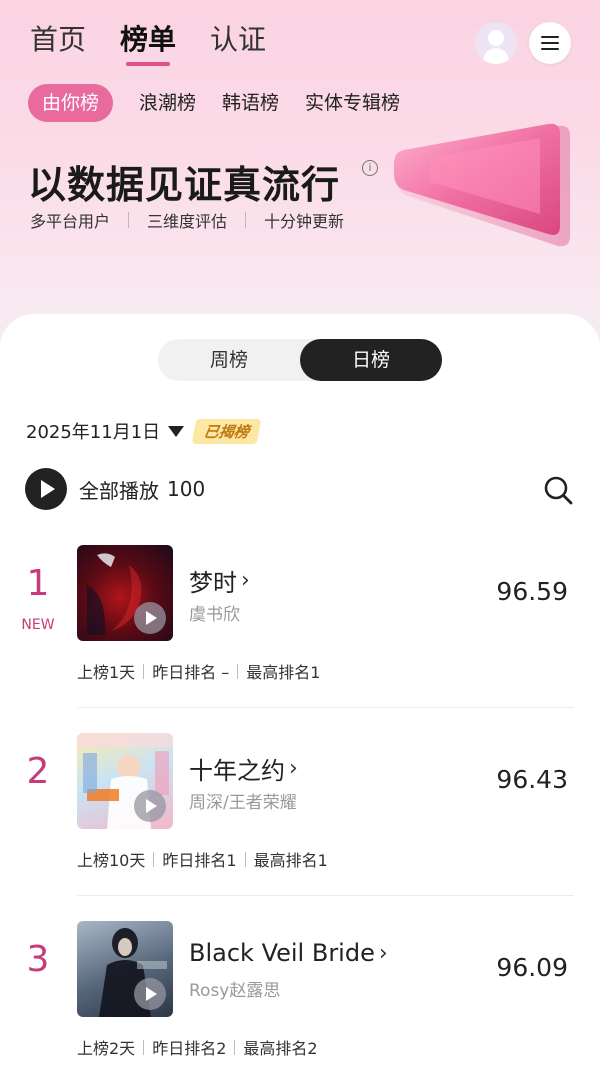  Describe the element at coordinates (189, 1048) in the screenshot. I see `yesterday-rank: 昨日排名2` at that location.